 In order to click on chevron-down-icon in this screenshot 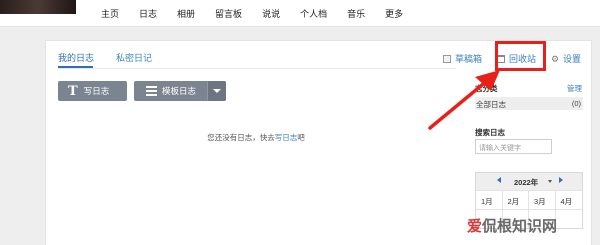, I will do `click(217, 91)`.